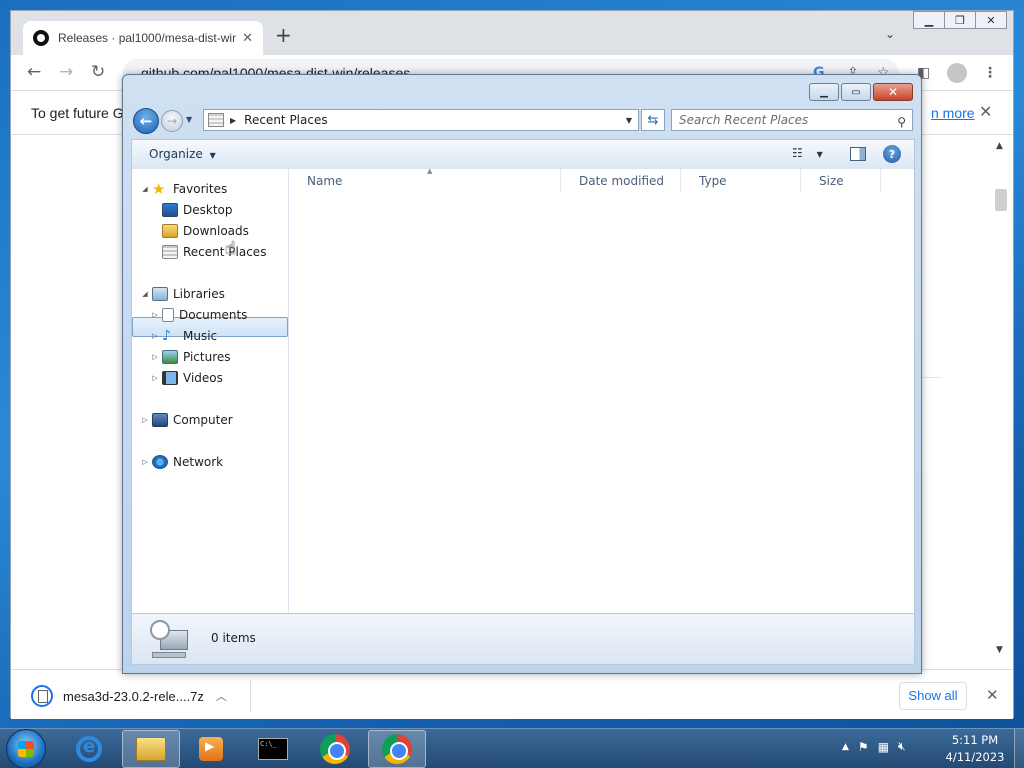 The image size is (1024, 768). Describe the element at coordinates (845, 747) in the screenshot. I see `show-hidden-icons-icon: ▲` at that location.